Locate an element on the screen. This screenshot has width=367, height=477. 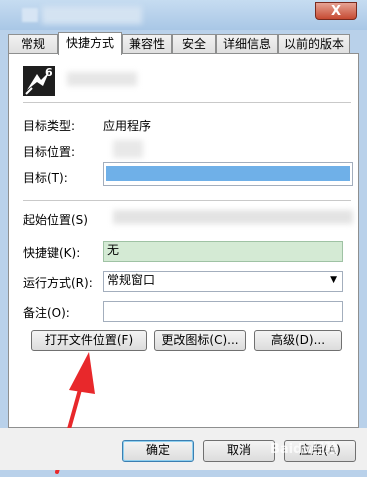
run-select-value: 常规窗口 is located at coordinates (131, 280).